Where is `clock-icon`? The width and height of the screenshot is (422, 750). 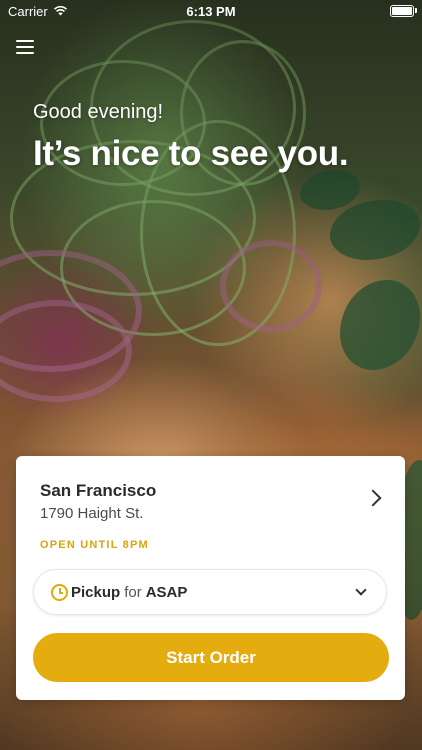 clock-icon is located at coordinates (59, 592).